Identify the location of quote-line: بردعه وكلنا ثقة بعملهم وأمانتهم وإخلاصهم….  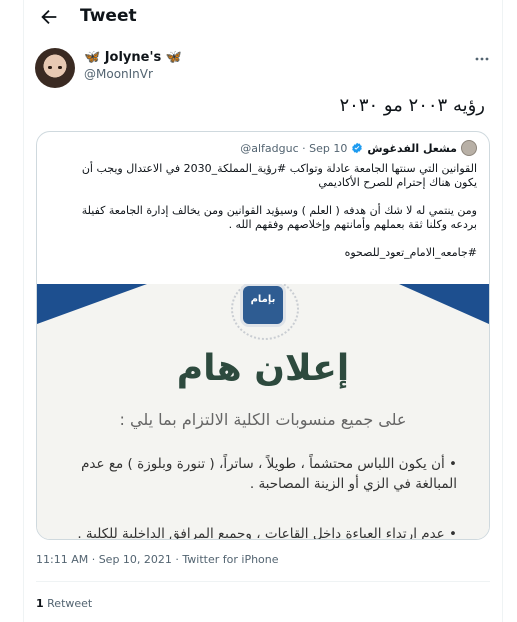
(352, 224).